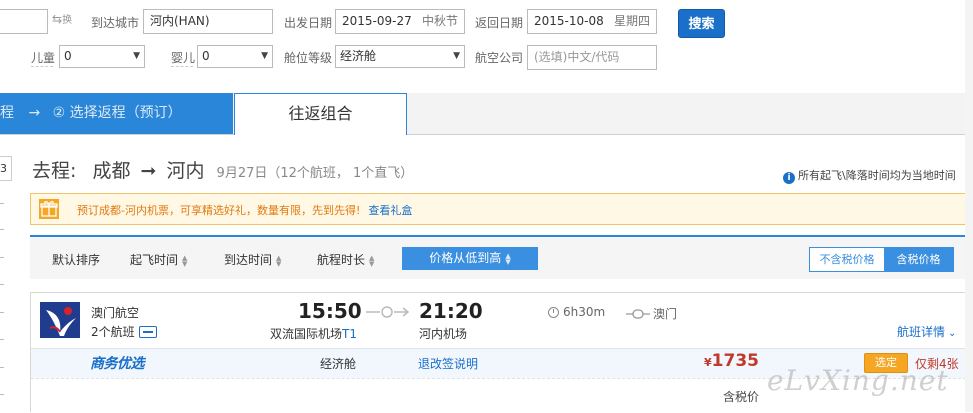 The width and height of the screenshot is (973, 413). Describe the element at coordinates (219, 210) in the screenshot. I see `promo-message: 预订成都-河内机票，可享精选好礼，数量有限，先到先得!` at that location.